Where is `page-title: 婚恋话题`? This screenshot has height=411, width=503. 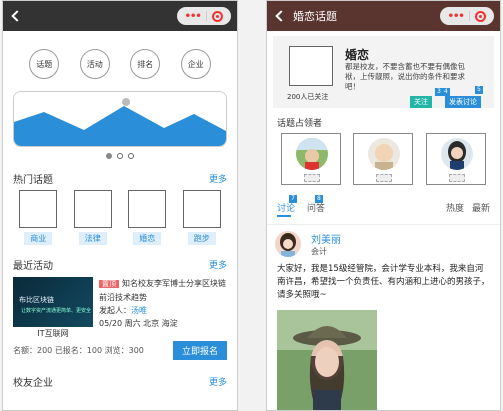 page-title: 婚恋话题 is located at coordinates (315, 16).